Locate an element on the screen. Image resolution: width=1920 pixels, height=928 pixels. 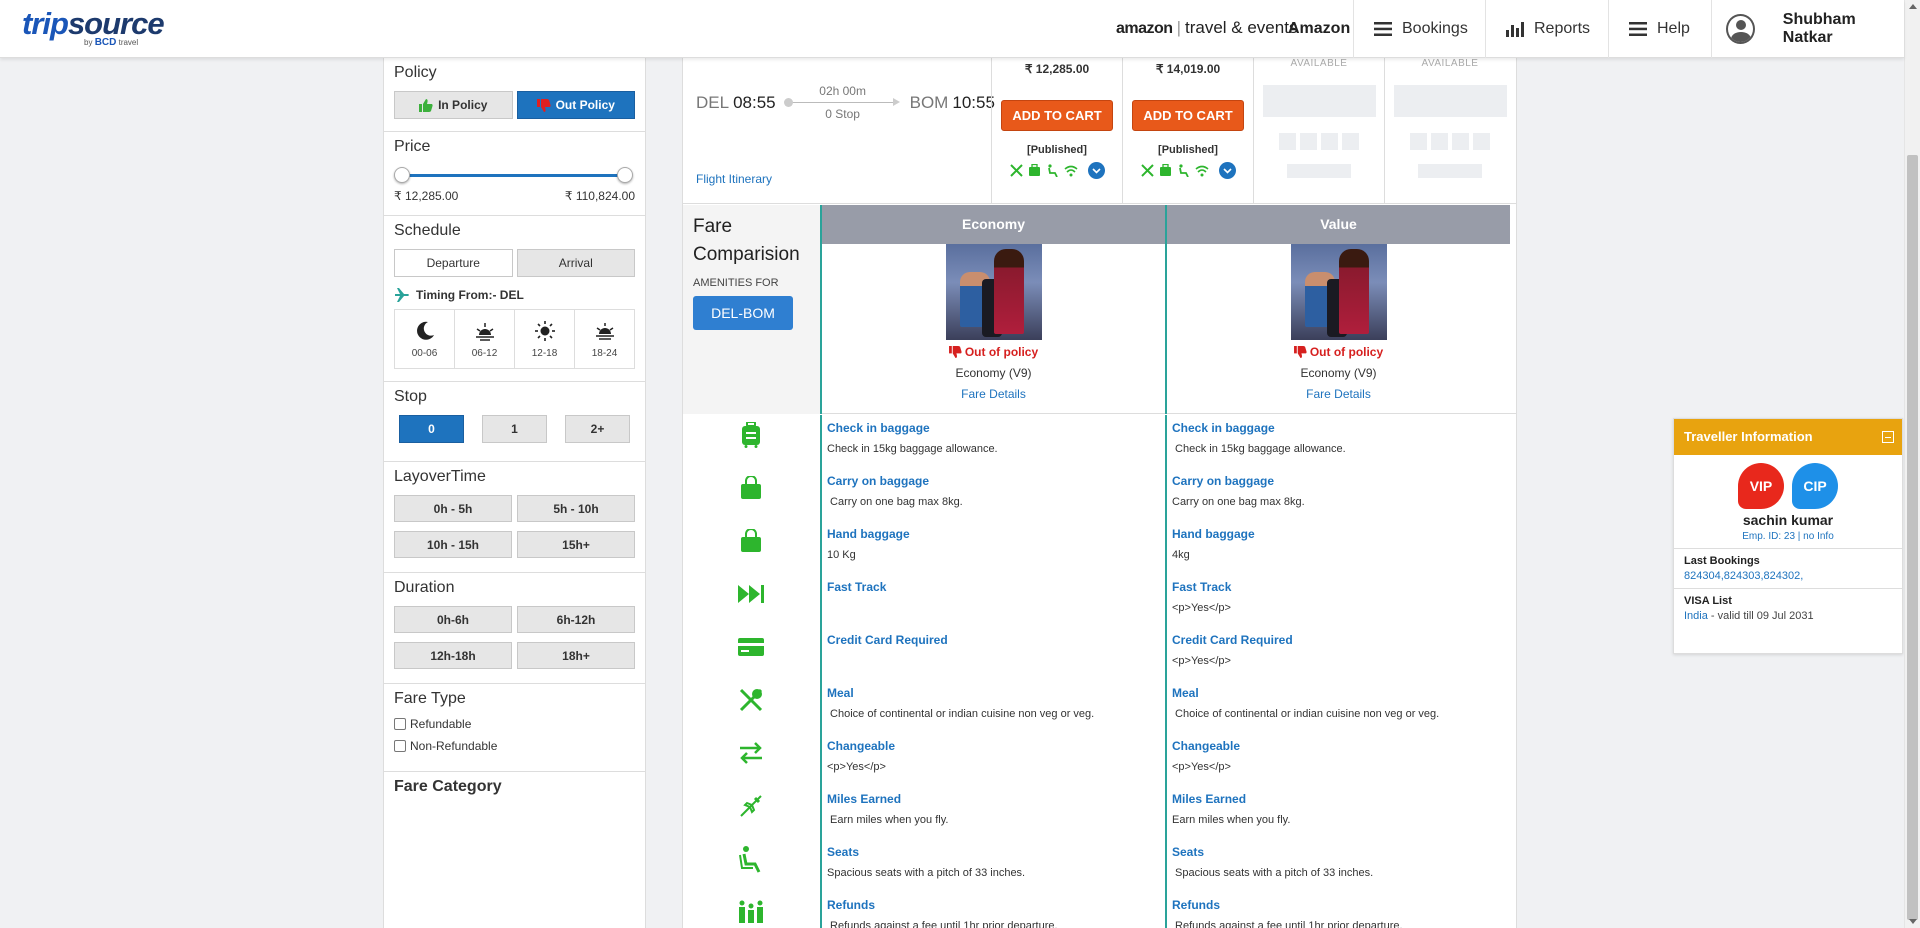
price-range-slider is located at coordinates (513, 175).